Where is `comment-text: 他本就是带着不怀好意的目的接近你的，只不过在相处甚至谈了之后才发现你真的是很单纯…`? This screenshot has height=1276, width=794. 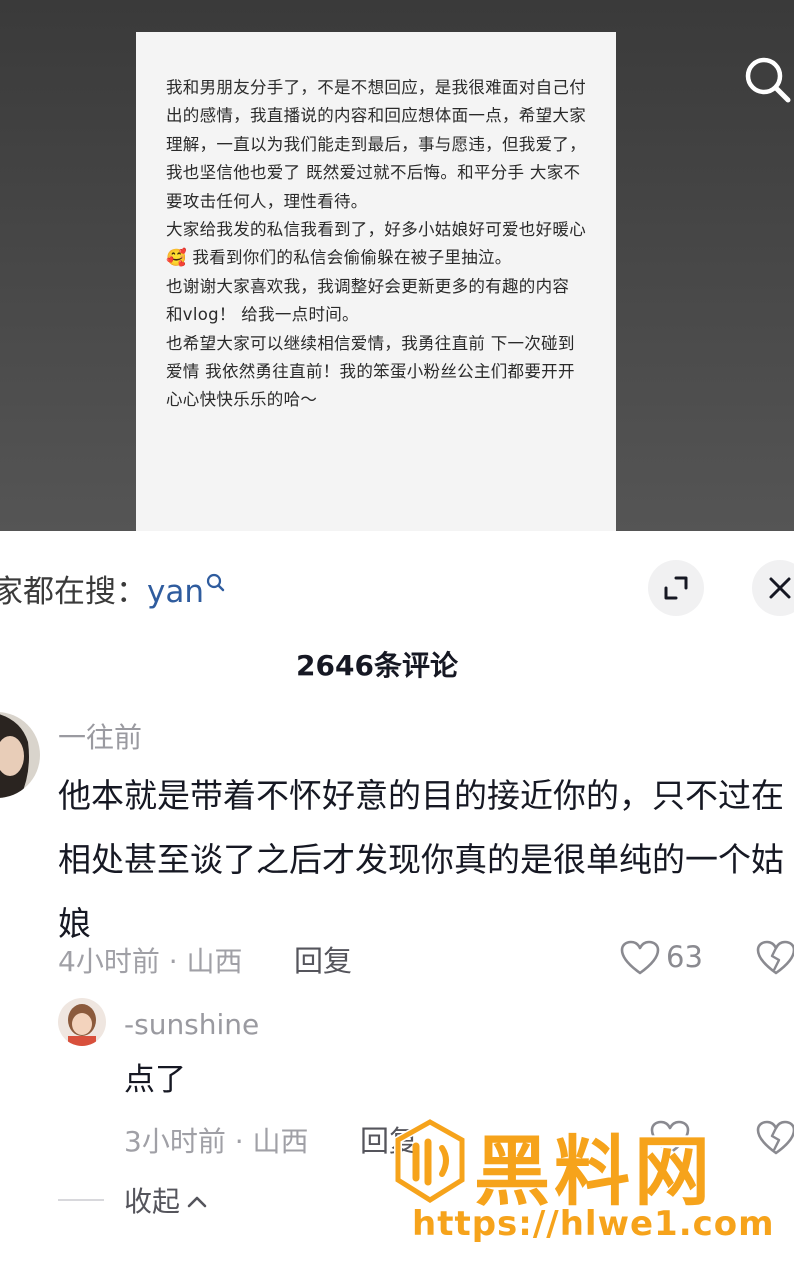
comment-text: 他本就是带着不怀好意的目的接近你的，只不过在相处甚至谈了之后才发现你真的是很单纯… is located at coordinates (421, 859).